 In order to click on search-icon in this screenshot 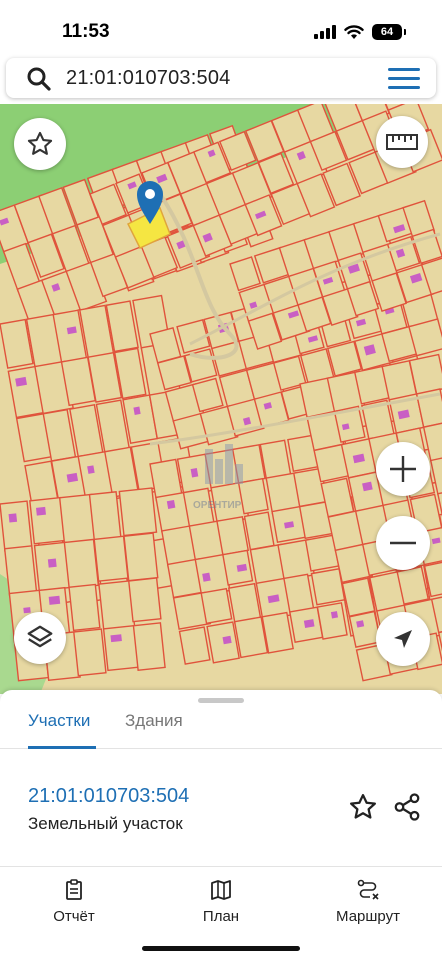, I will do `click(39, 79)`.